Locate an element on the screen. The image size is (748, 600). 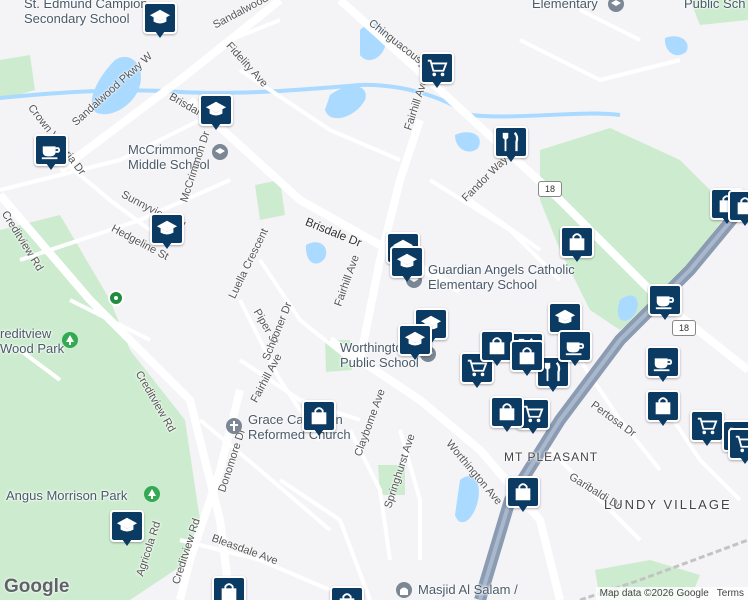
place-pin-icon is located at coordinates (116, 298).